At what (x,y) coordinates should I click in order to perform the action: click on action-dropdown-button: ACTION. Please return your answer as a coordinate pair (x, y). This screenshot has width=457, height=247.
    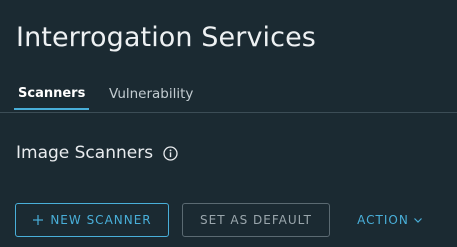
    Looking at the image, I should click on (390, 220).